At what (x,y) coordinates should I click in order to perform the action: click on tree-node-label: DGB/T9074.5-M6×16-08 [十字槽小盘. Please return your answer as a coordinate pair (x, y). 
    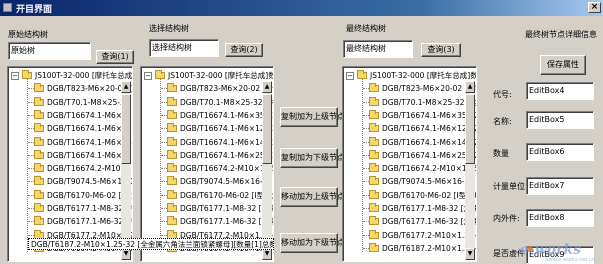
    Looking at the image, I should click on (429, 182).